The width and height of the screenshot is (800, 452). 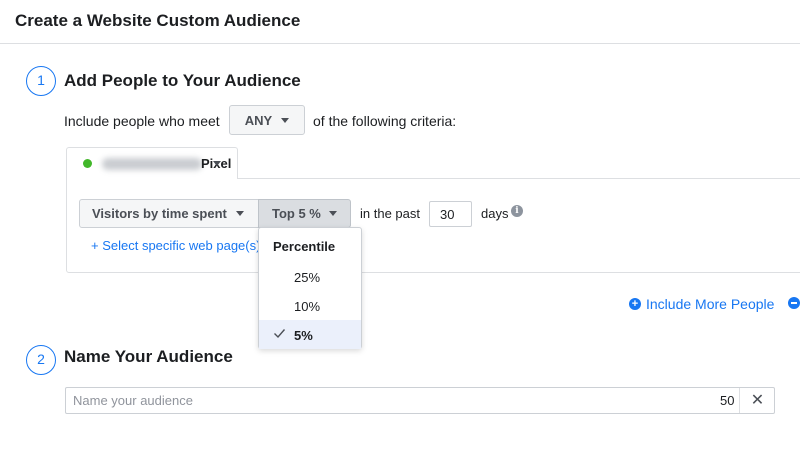 What do you see at coordinates (495, 213) in the screenshot?
I see `days-text: days` at bounding box center [495, 213].